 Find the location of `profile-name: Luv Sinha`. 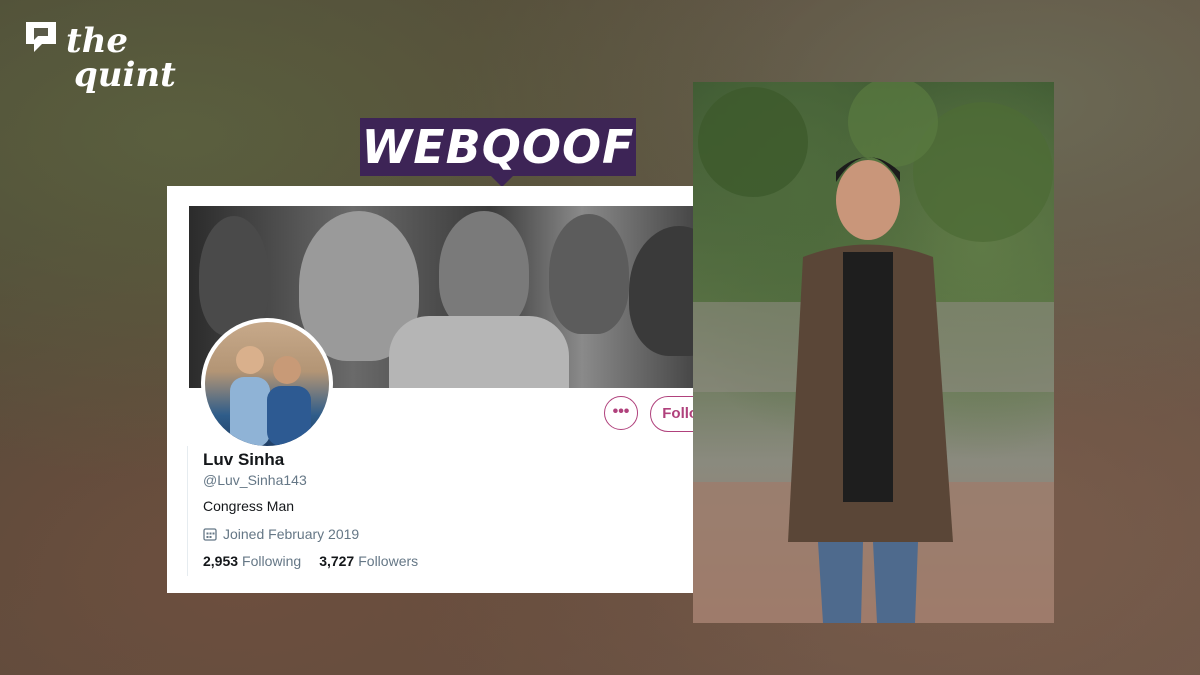

profile-name: Luv Sinha is located at coordinates (244, 459).